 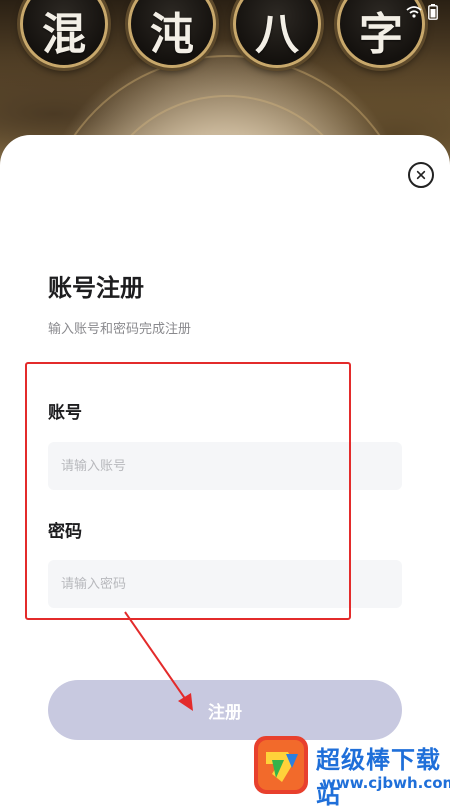 I want to click on page-title: 账号注册, so click(x=96, y=288).